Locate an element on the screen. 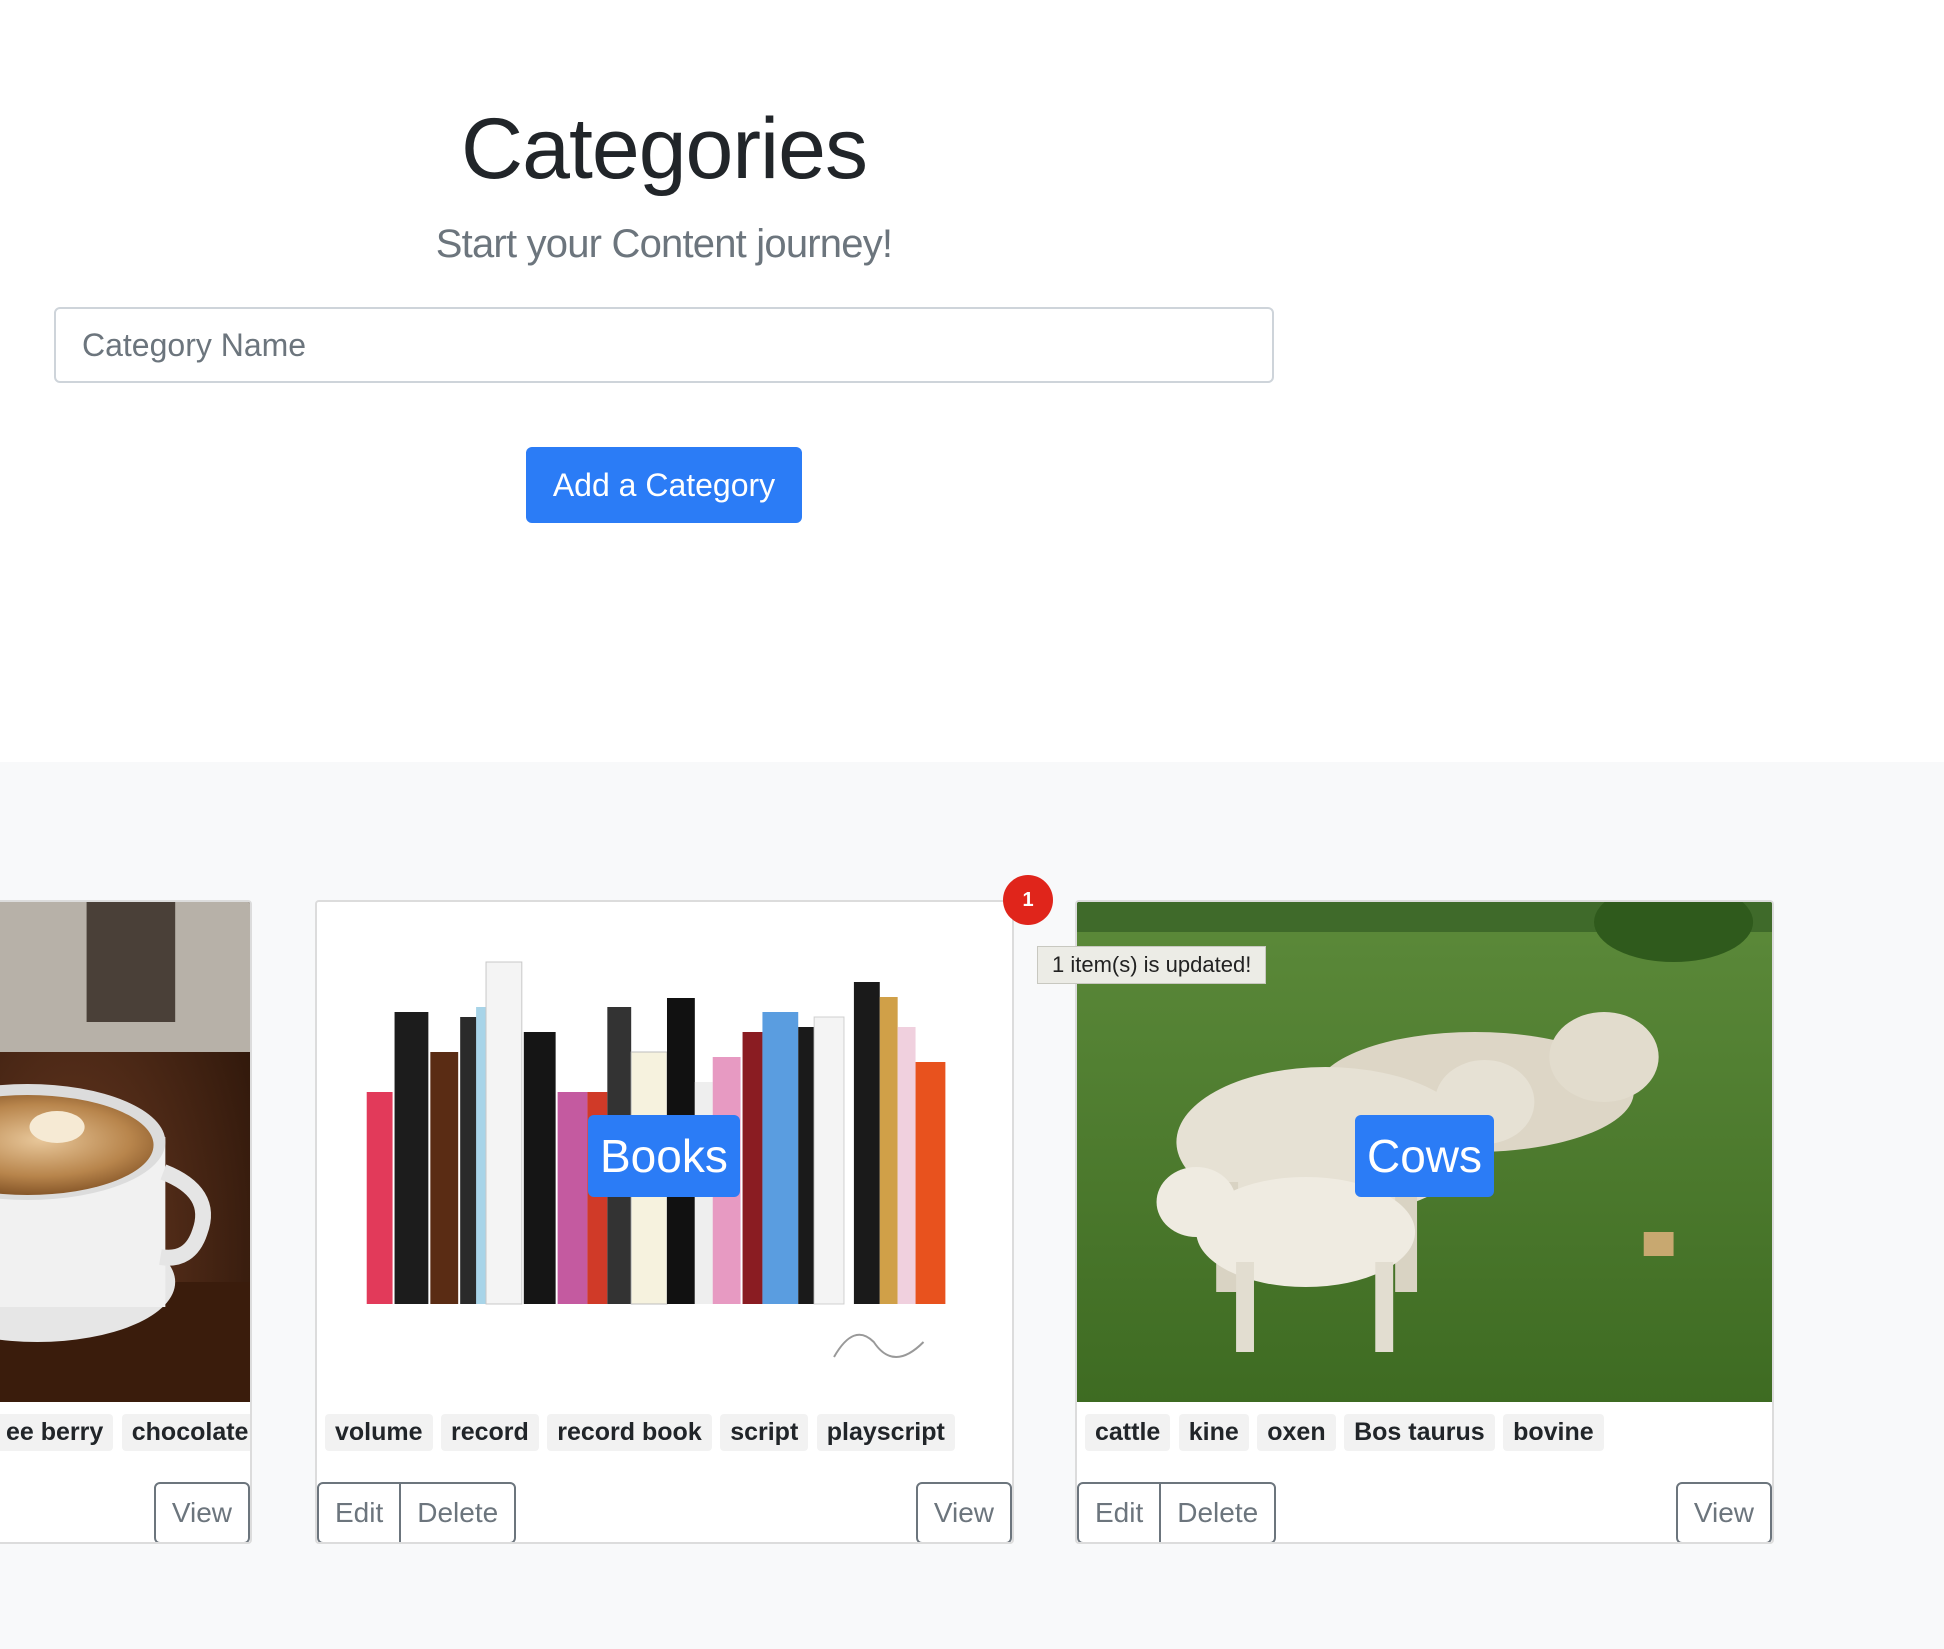 The width and height of the screenshot is (1944, 1649). tag: playscript is located at coordinates (885, 1432).